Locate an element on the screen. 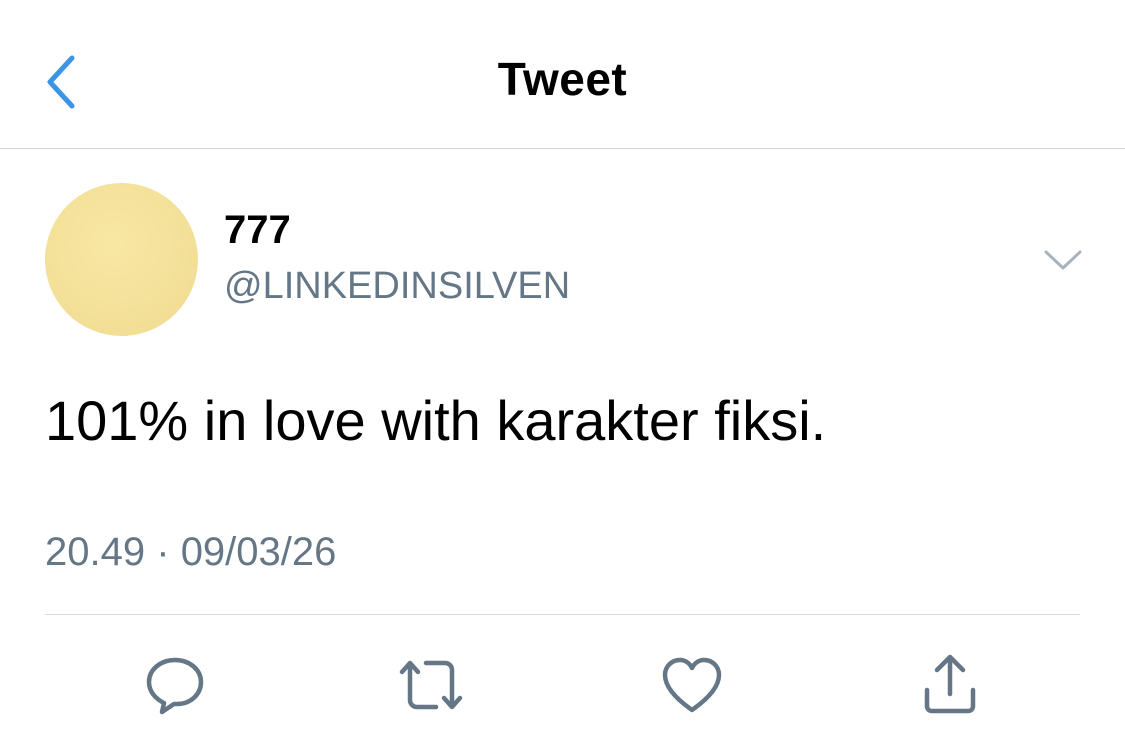 The image size is (1125, 746). share-button is located at coordinates (950, 685).